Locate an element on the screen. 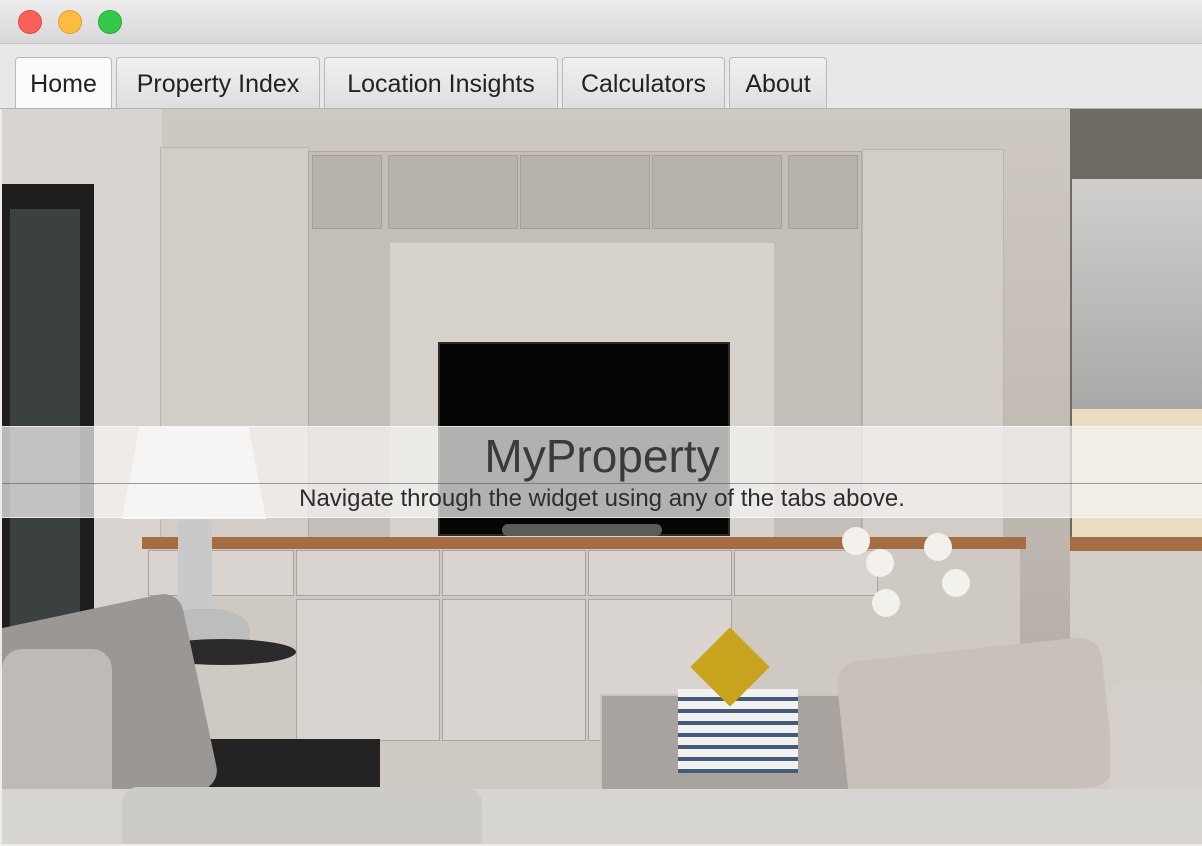 This screenshot has width=1202, height=846. scene-cushion is located at coordinates (302, 815).